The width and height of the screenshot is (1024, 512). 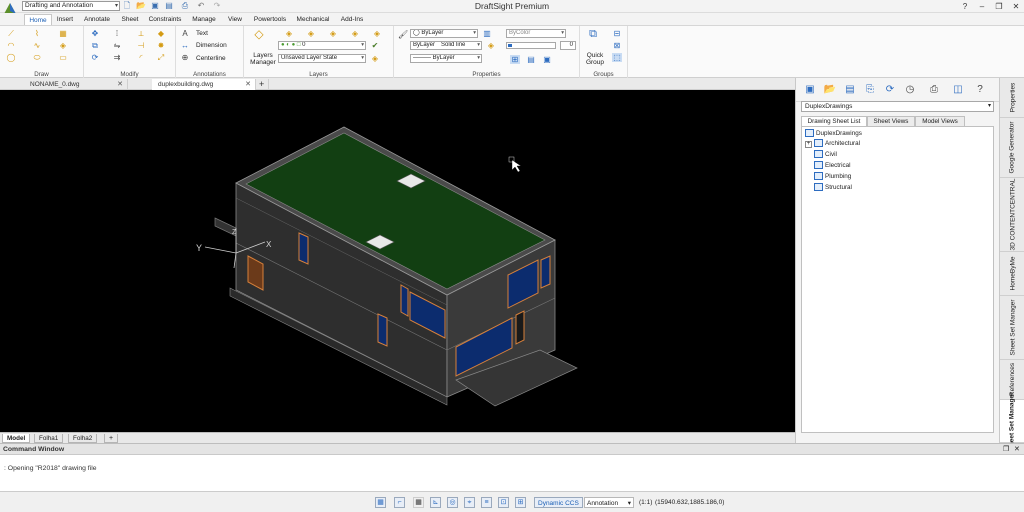 What do you see at coordinates (63, 33) in the screenshot?
I see `hatch-icon: ▦` at bounding box center [63, 33].